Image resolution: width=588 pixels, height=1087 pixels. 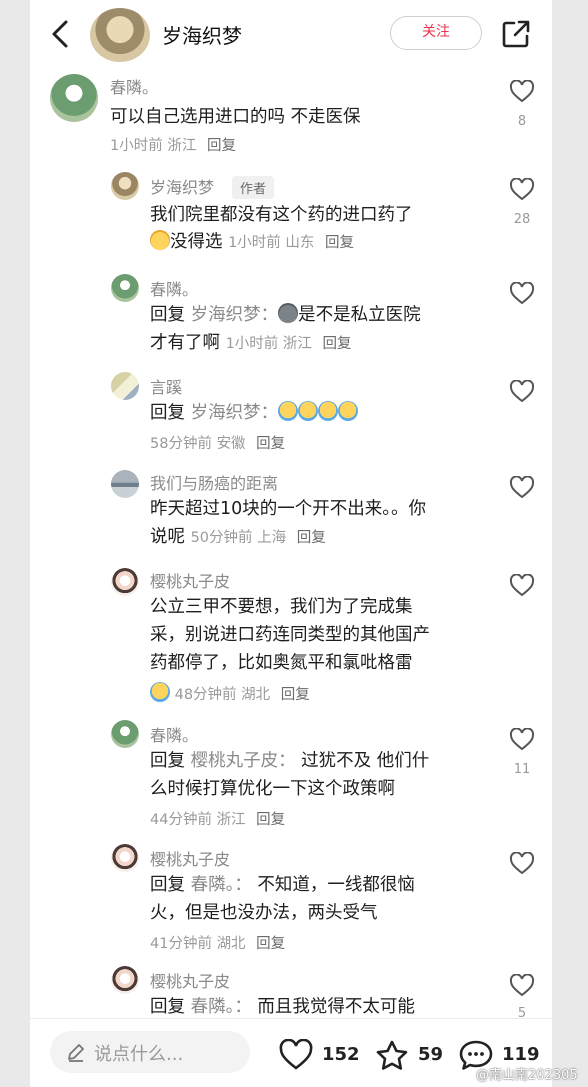 What do you see at coordinates (522, 769) in the screenshot?
I see `like-count: 11` at bounding box center [522, 769].